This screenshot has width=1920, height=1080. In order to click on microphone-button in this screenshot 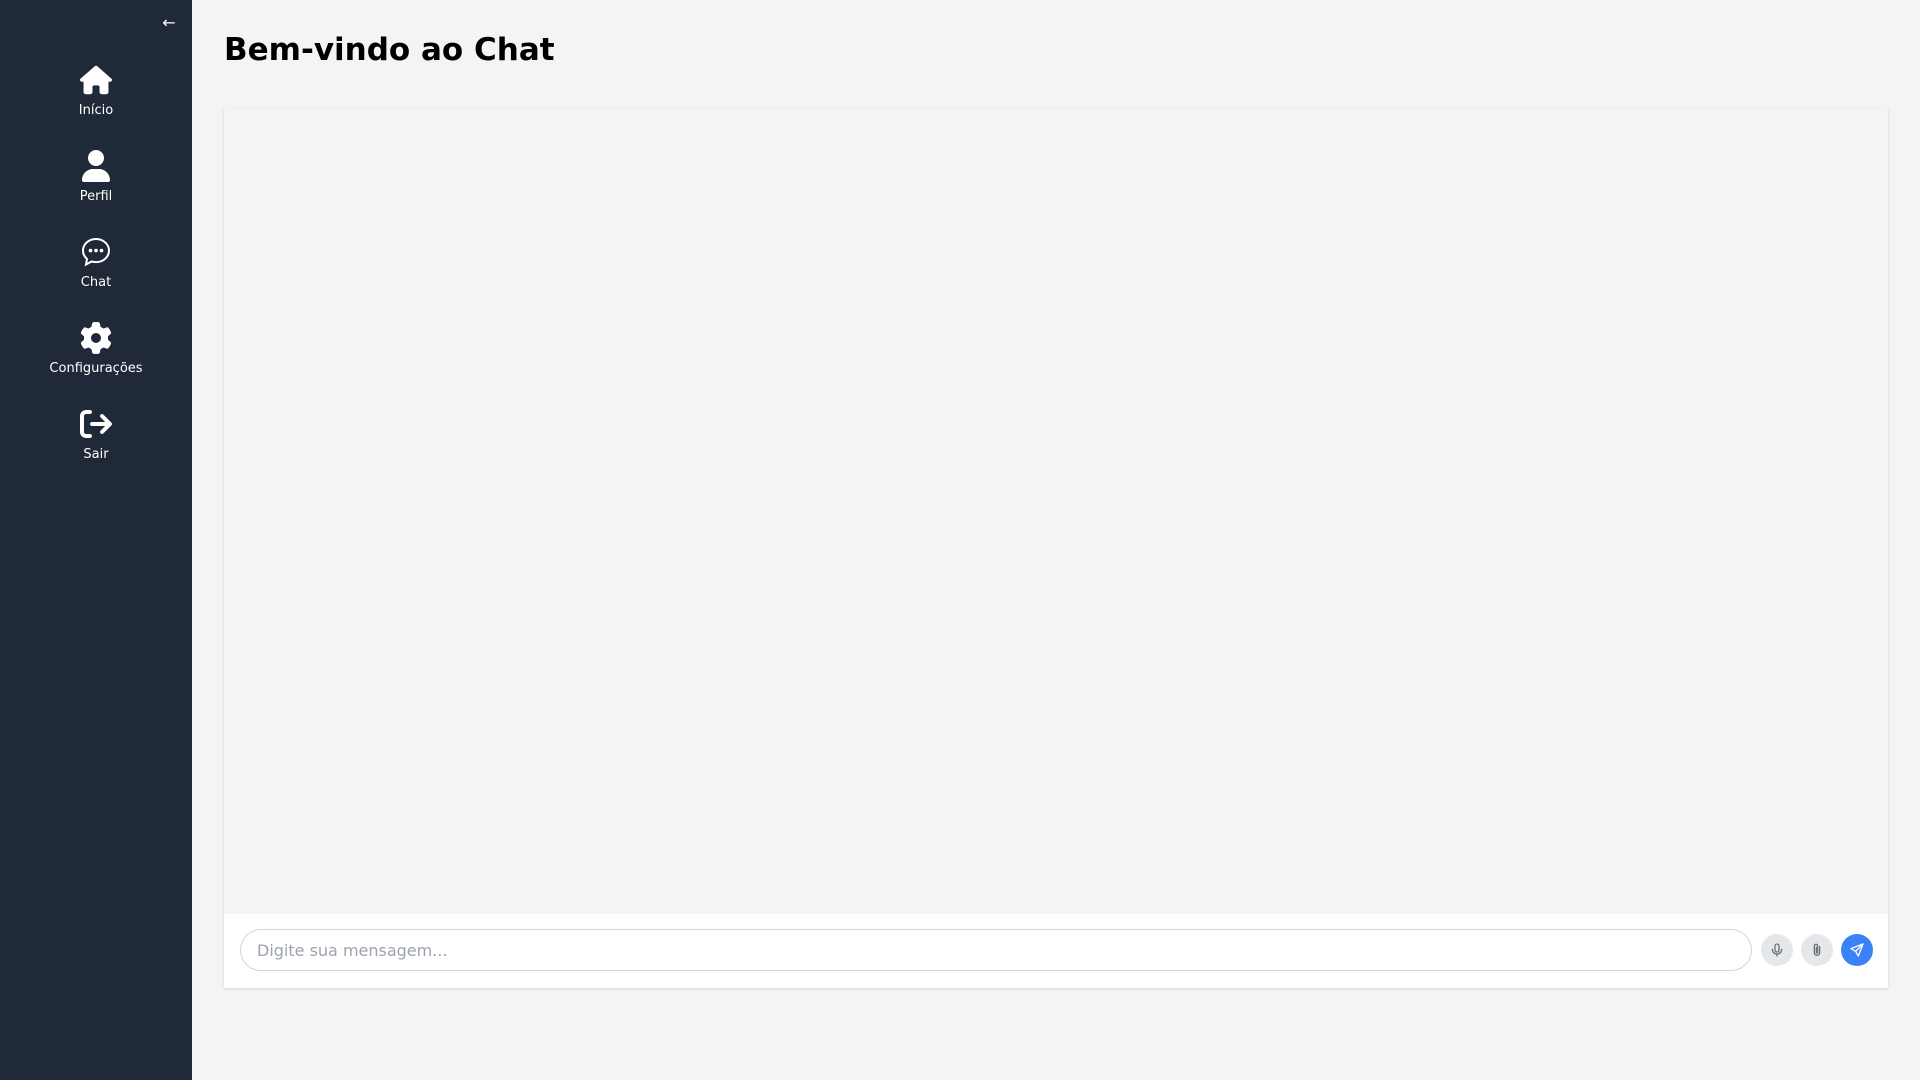, I will do `click(1777, 950)`.